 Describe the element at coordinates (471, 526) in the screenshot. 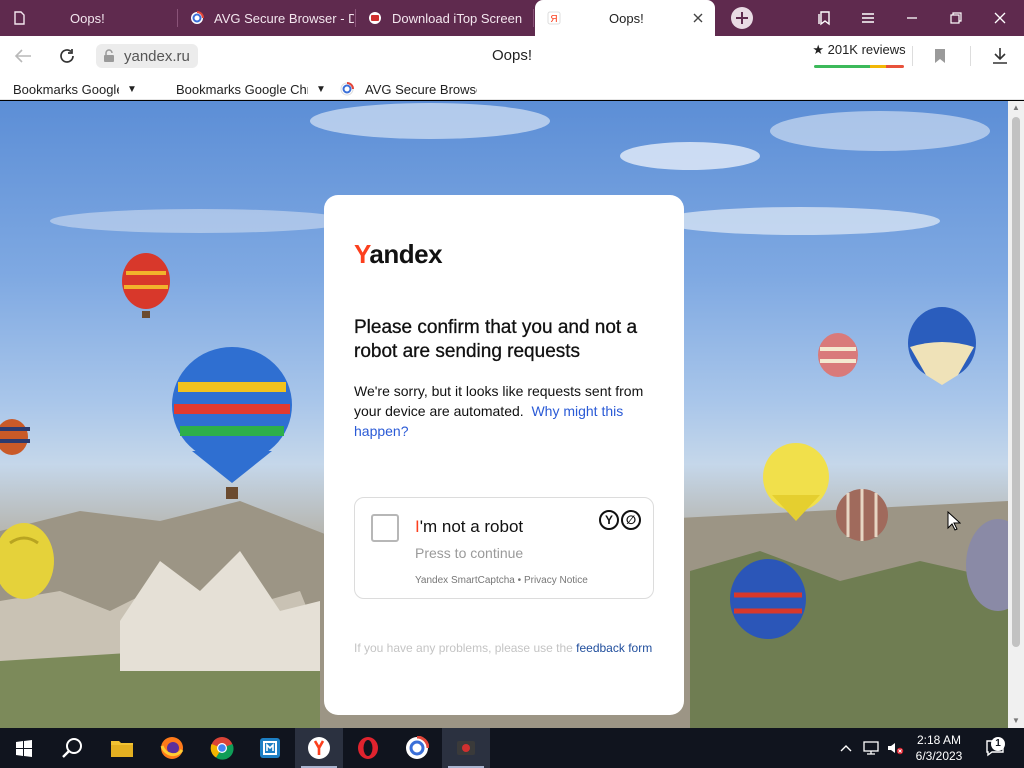

I see `captcha-title-rest: 'm not a robot` at that location.